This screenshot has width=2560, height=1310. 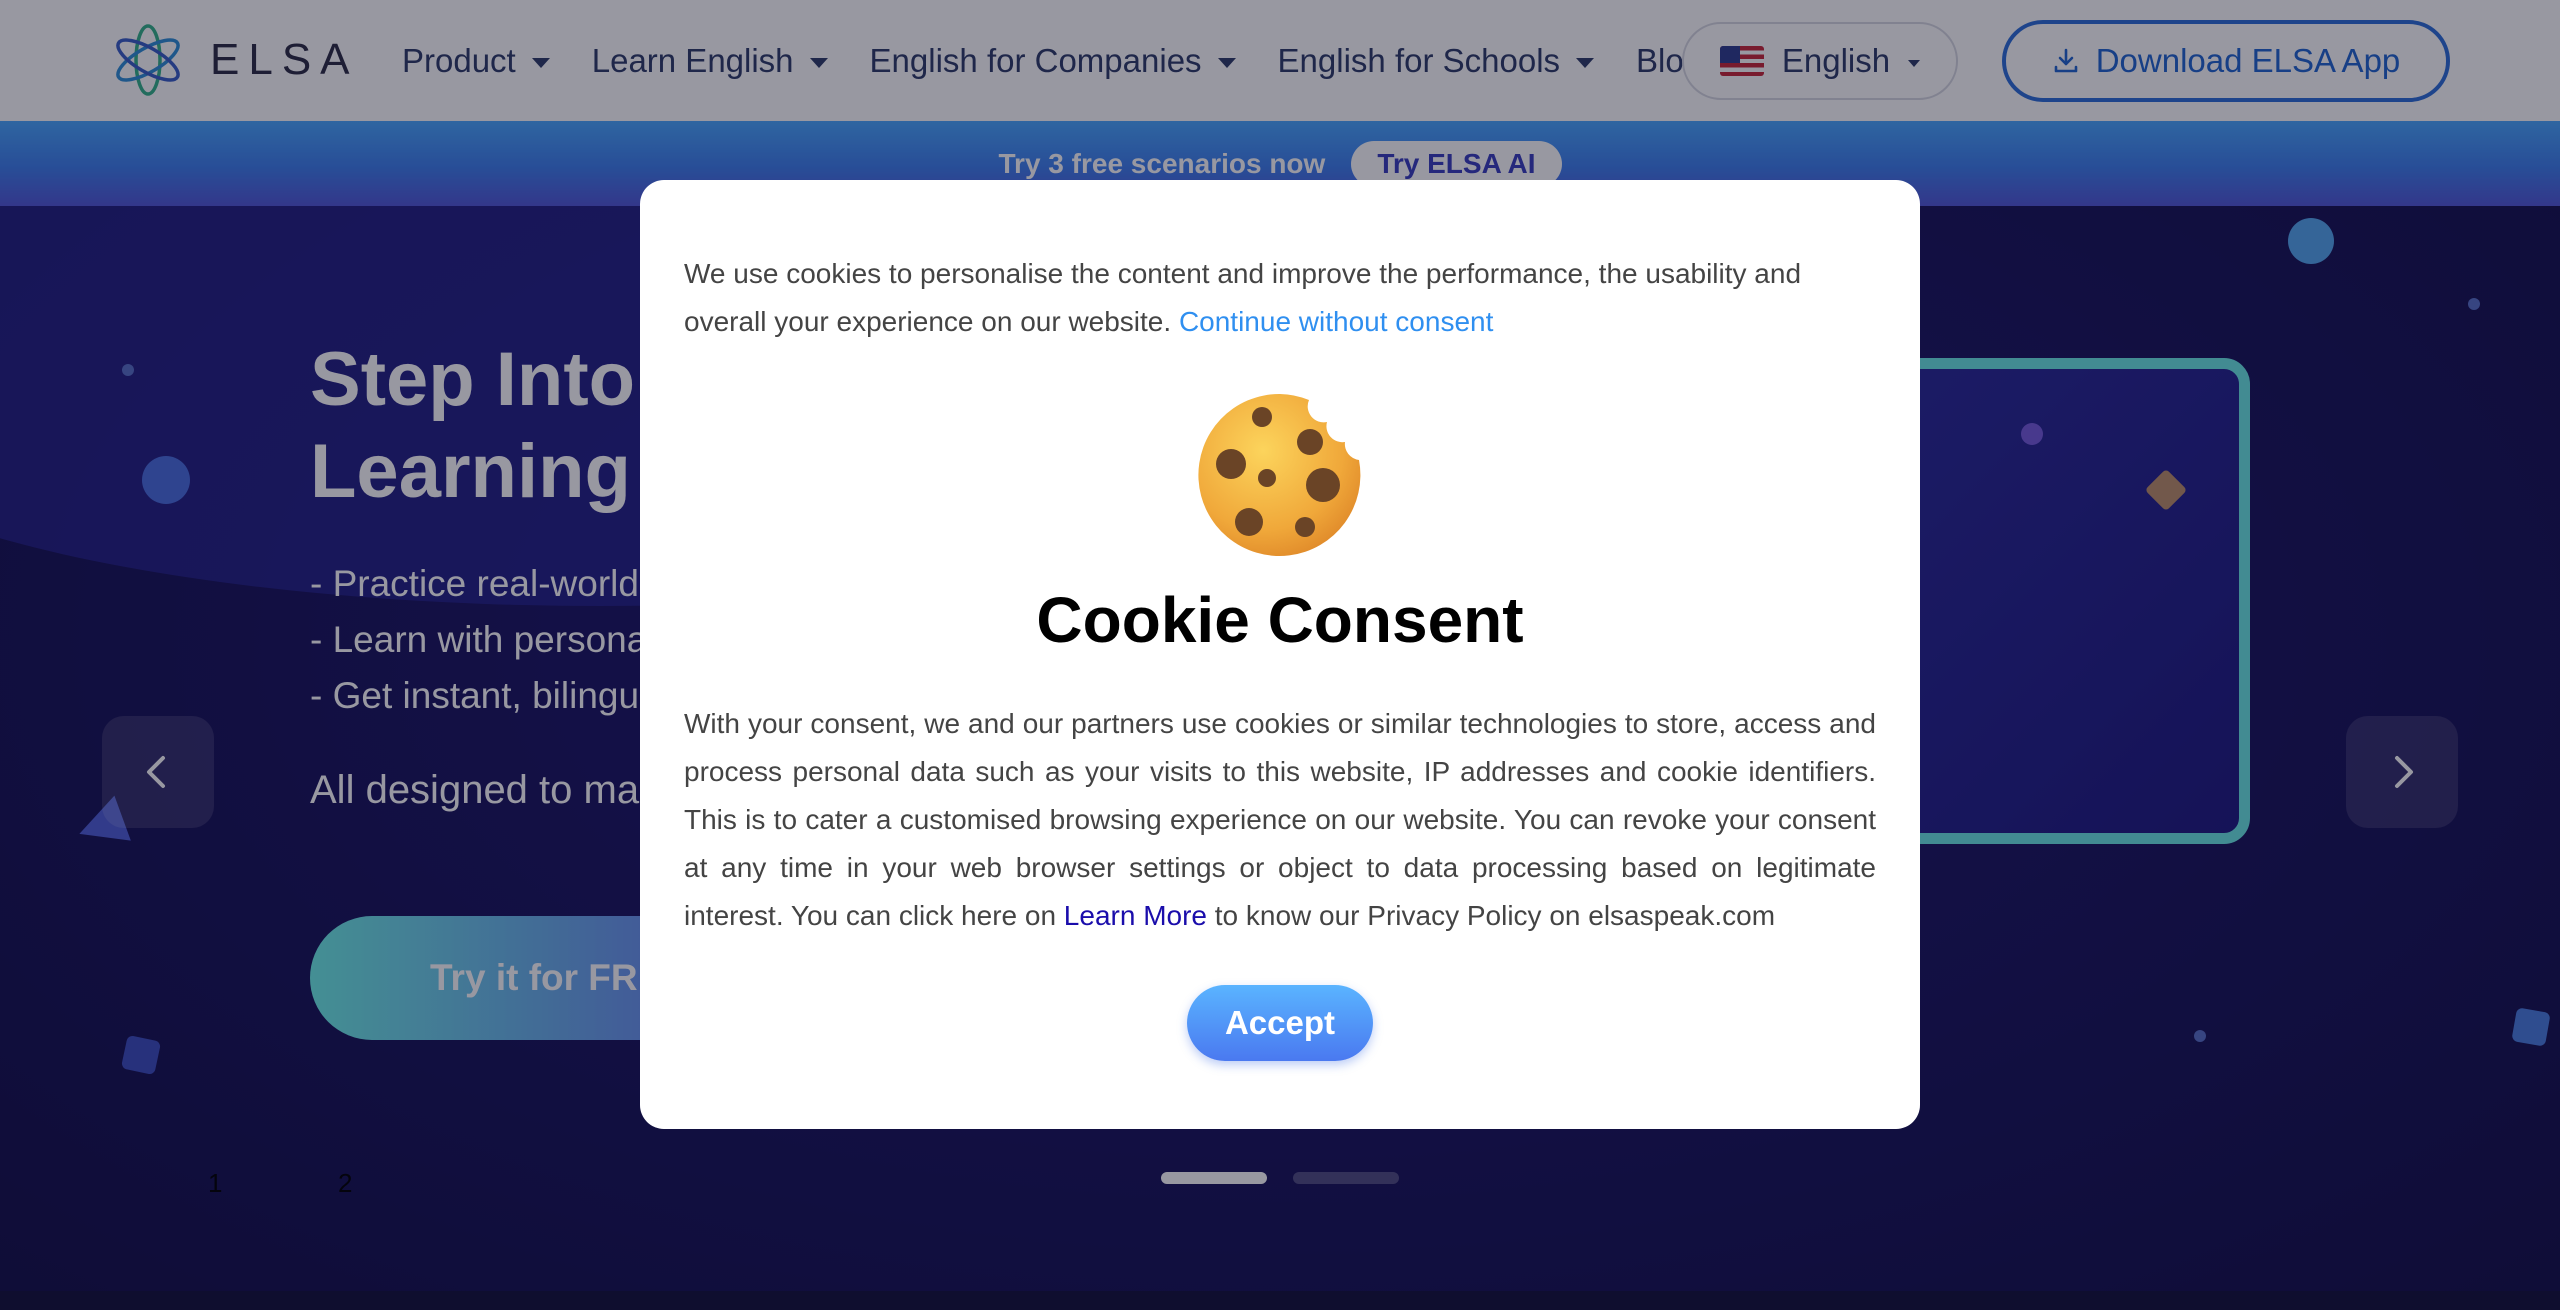 I want to click on accept-button: Accept, so click(x=1280, y=1023).